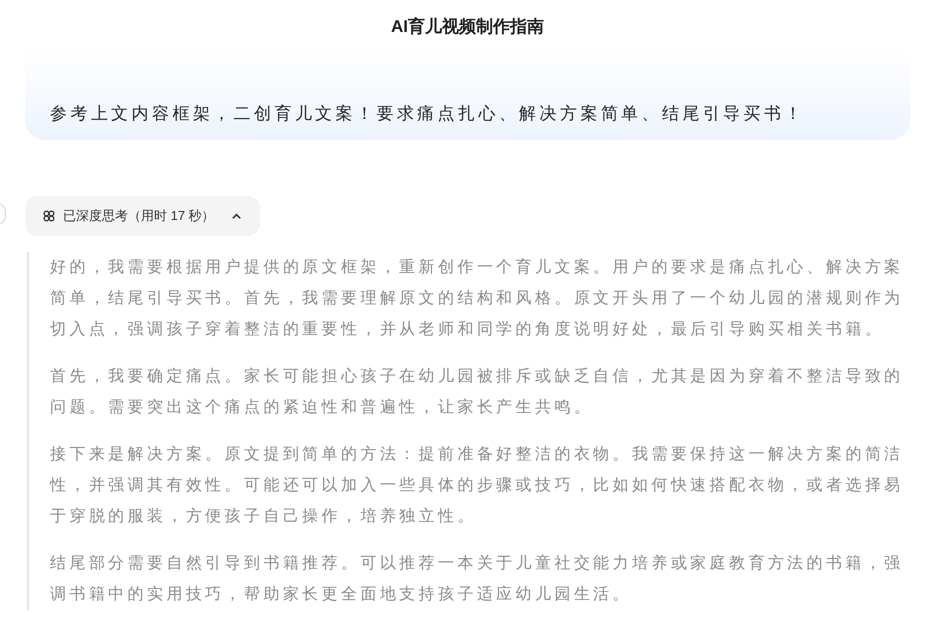 Image resolution: width=935 pixels, height=629 pixels. Describe the element at coordinates (236, 216) in the screenshot. I see `chevron-icon` at that location.